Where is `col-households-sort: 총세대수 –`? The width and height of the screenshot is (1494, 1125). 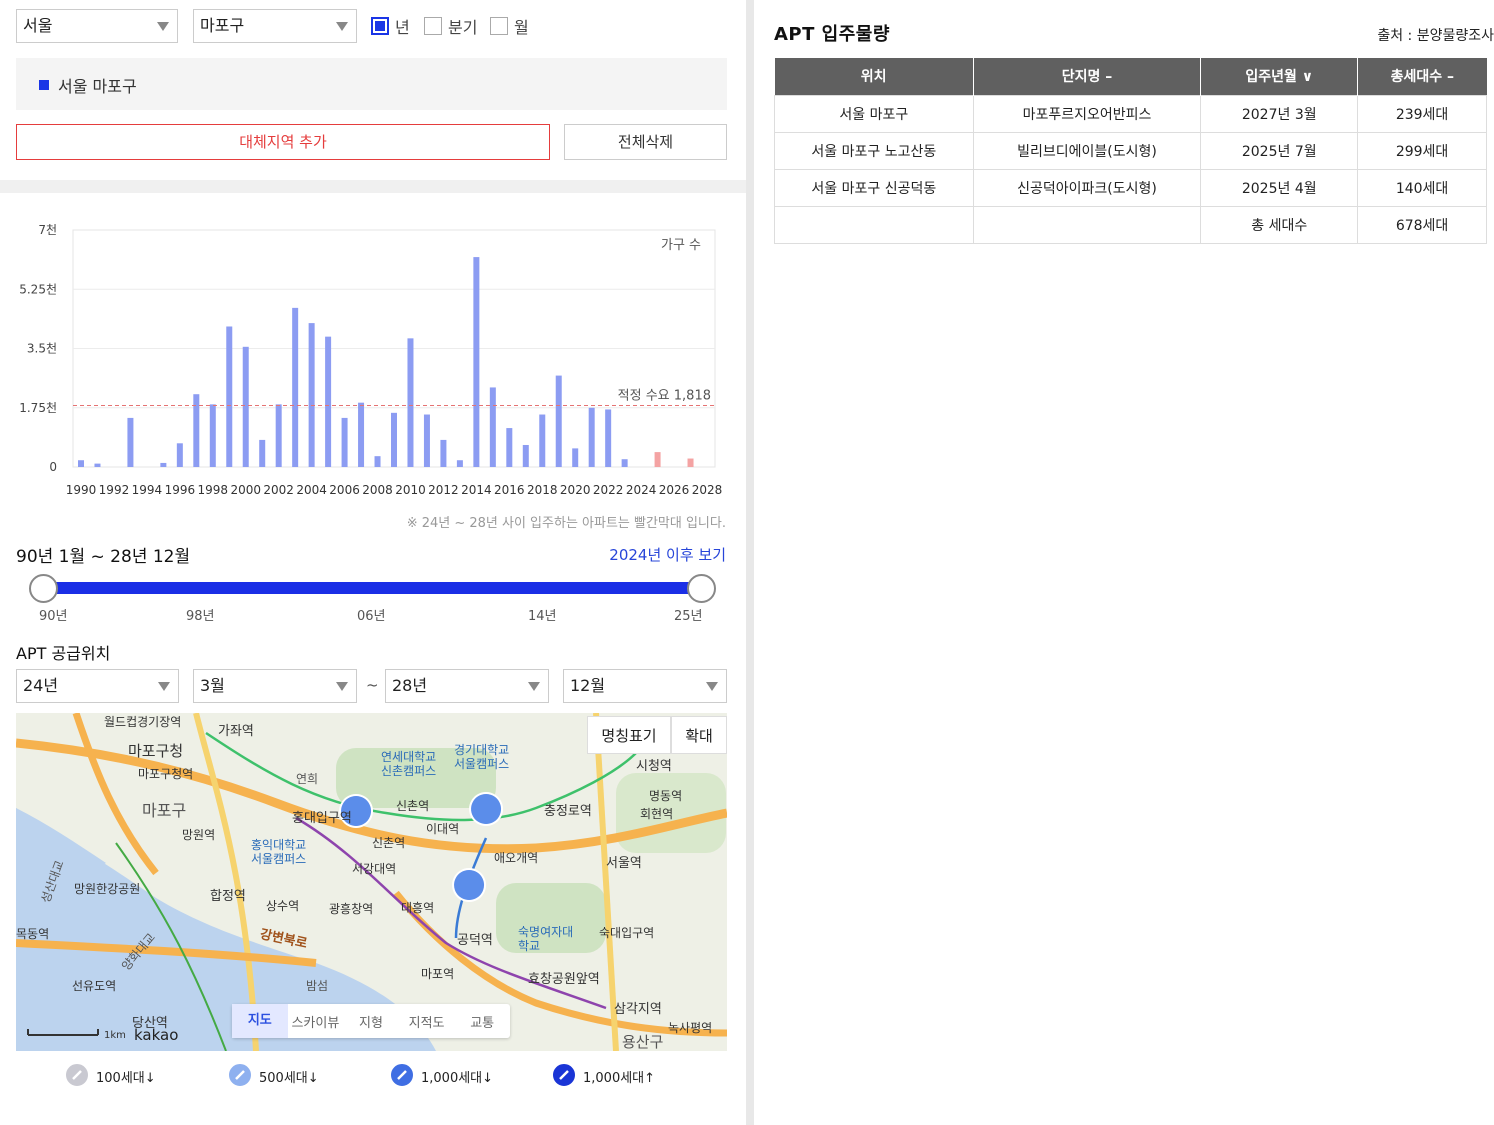 col-households-sort: 총세대수 – is located at coordinates (1422, 76).